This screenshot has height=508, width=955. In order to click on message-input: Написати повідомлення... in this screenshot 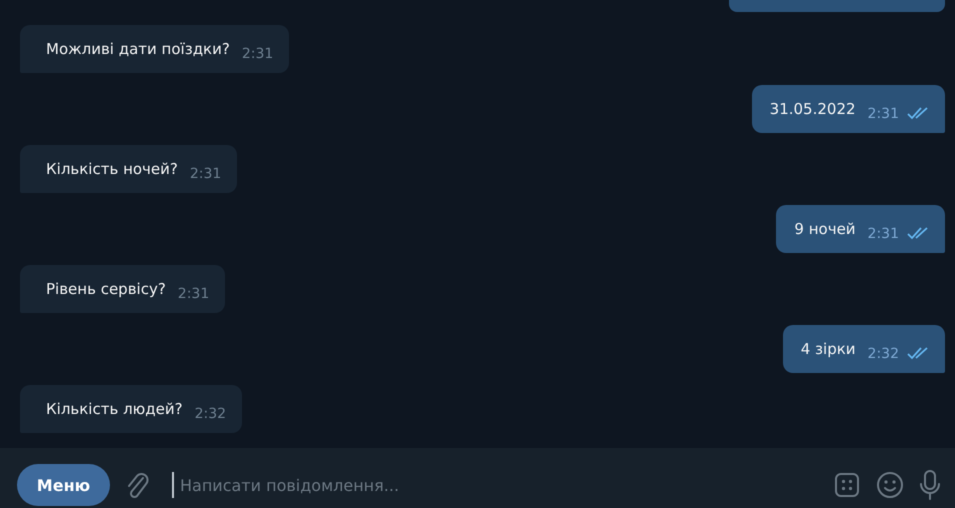, I will do `click(479, 485)`.